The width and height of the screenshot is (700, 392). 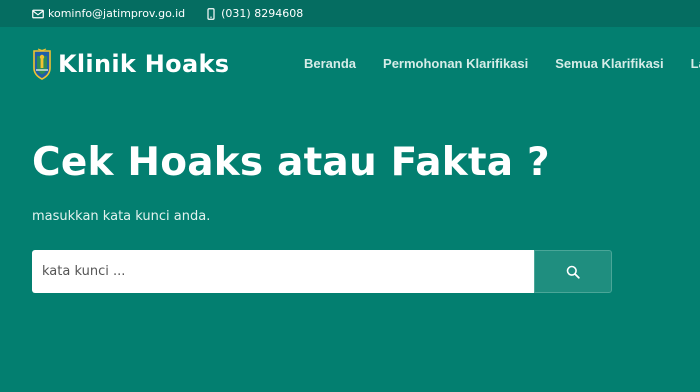 I want to click on site-title: Klinik Hoaks, so click(x=144, y=64).